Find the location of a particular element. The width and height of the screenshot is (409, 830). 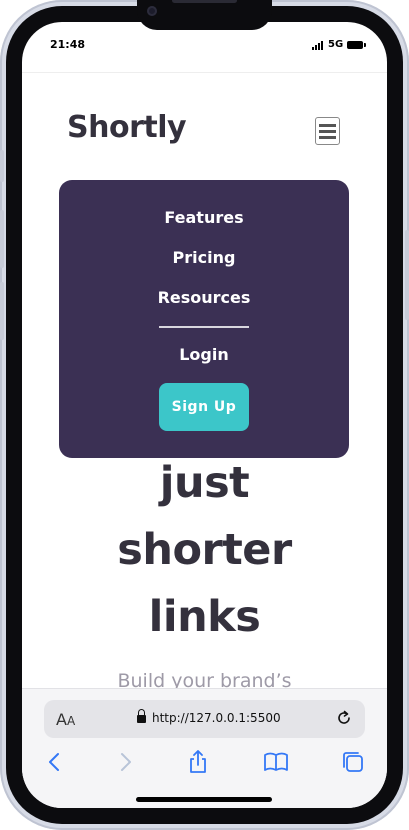

speaker-grille is located at coordinates (204, 1).